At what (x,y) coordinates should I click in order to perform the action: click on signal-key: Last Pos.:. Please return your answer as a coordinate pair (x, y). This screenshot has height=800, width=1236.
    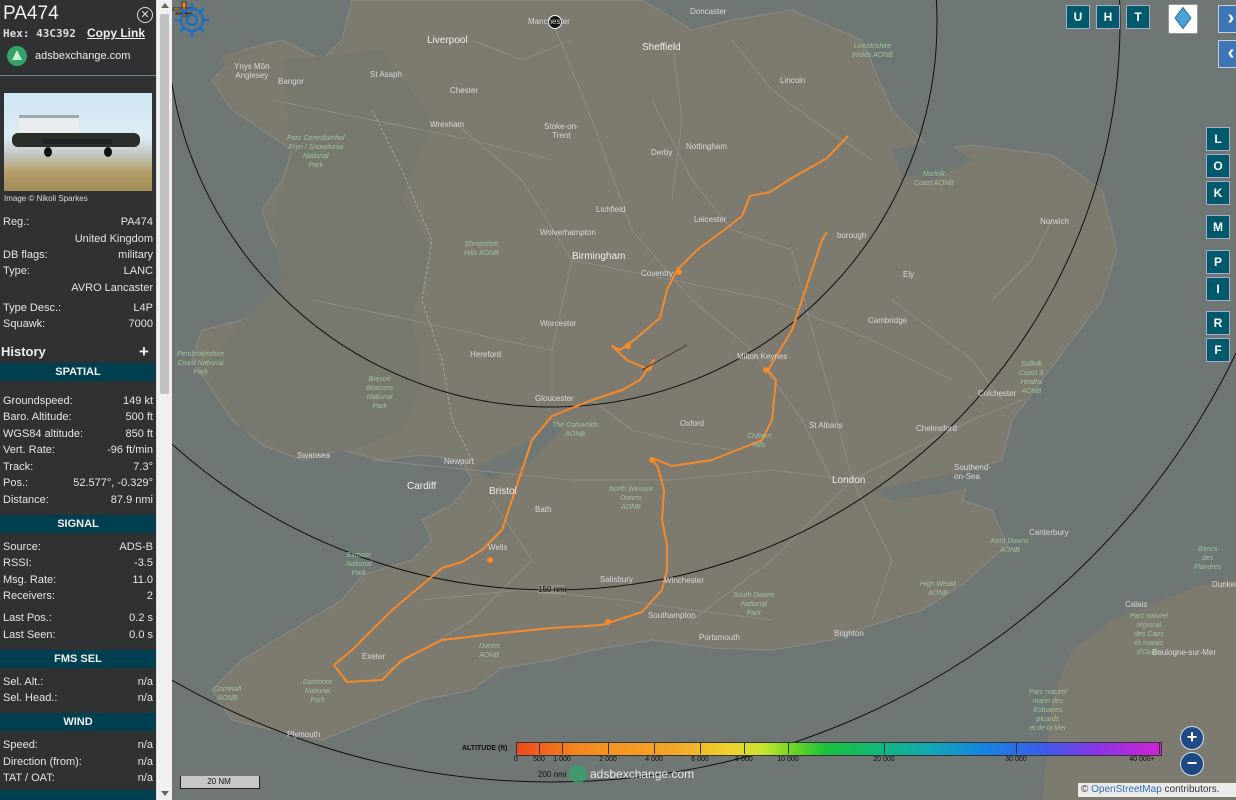
    Looking at the image, I should click on (27, 618).